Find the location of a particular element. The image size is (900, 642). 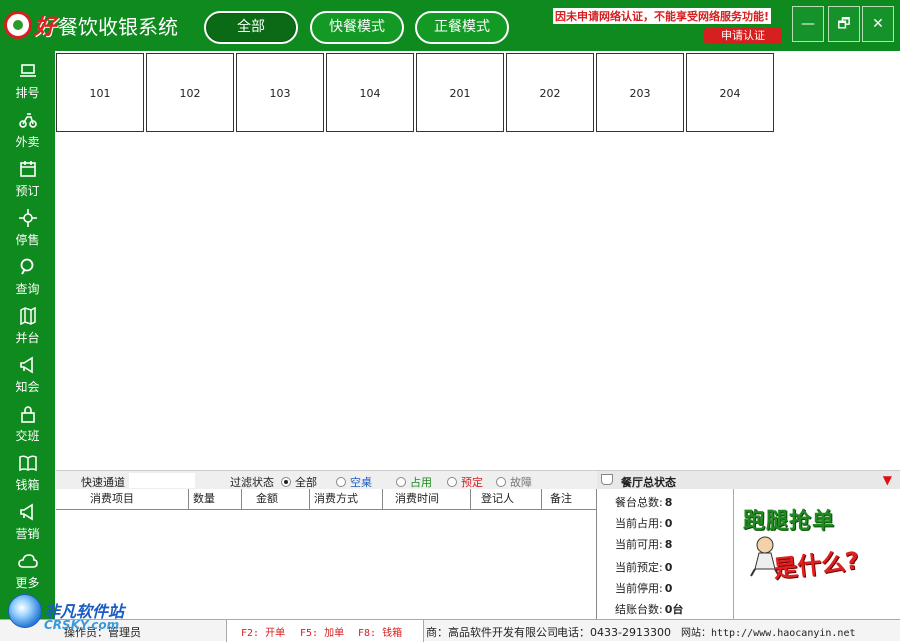

sidebar-item-notify: 知会 is located at coordinates (27, 373).